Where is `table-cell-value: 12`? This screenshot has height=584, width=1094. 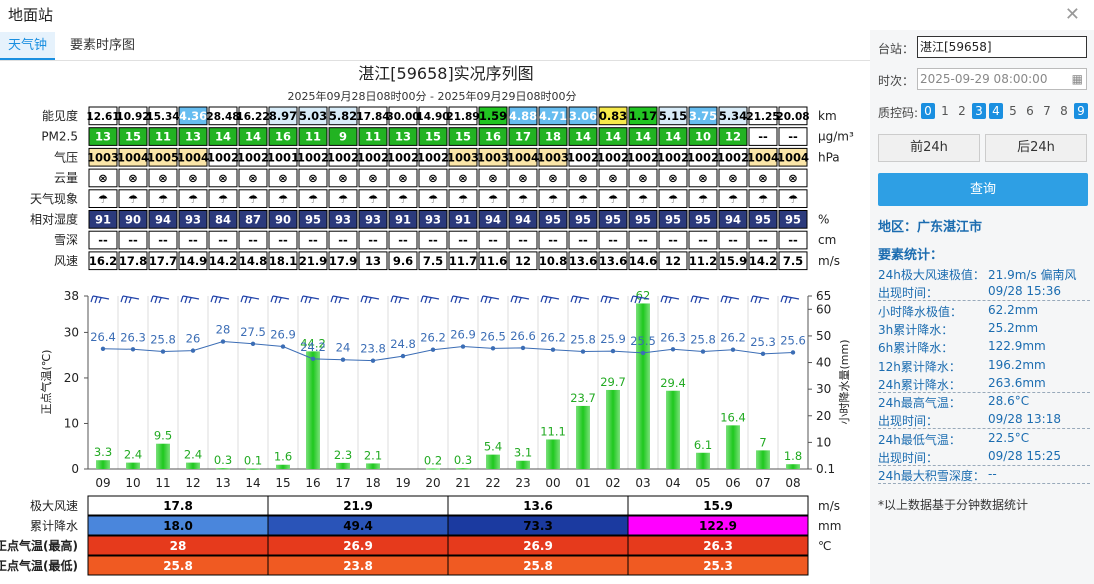
table-cell-value: 12 is located at coordinates (523, 261).